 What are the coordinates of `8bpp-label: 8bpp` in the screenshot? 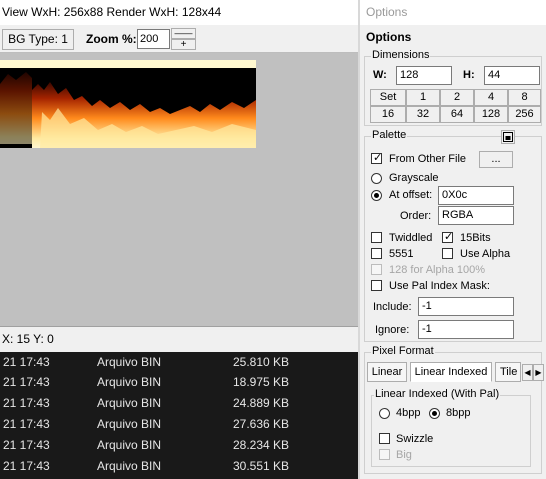 It's located at (458, 413).